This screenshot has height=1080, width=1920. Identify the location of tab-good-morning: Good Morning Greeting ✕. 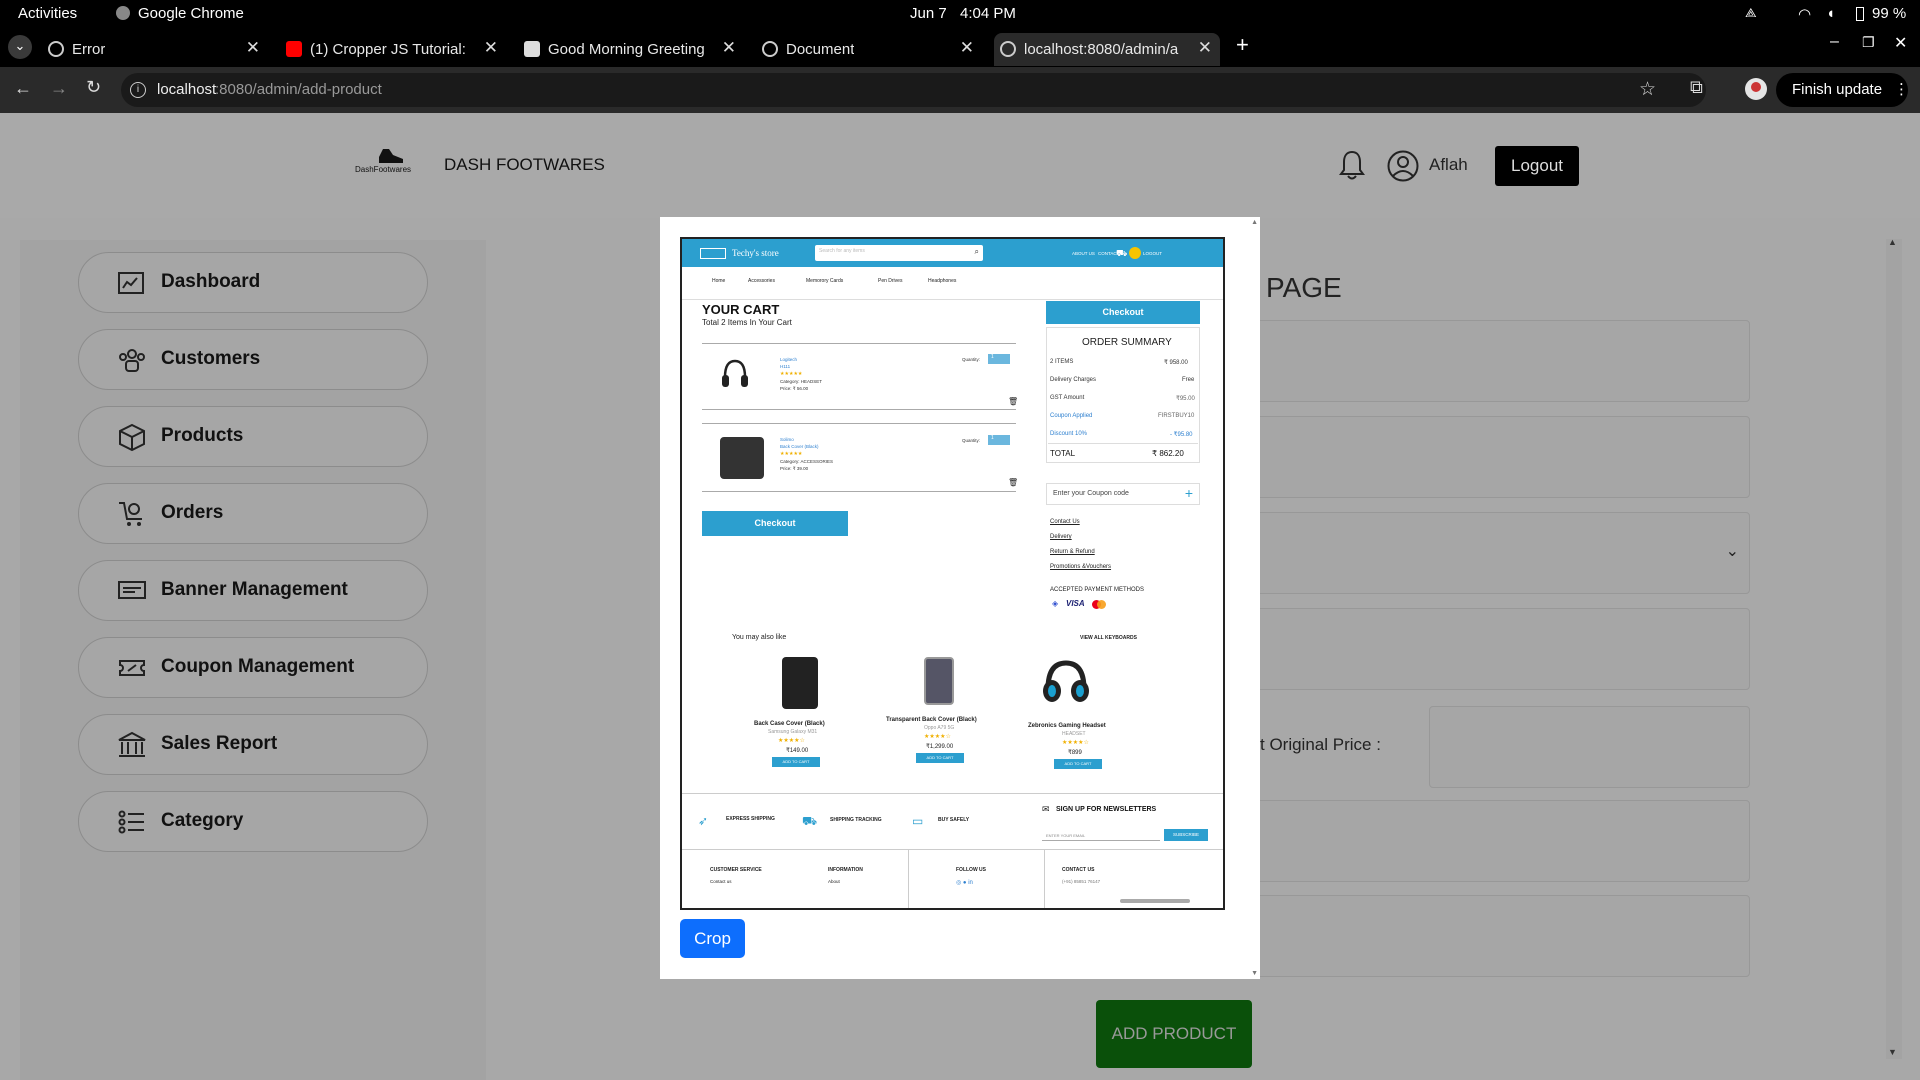
(631, 49).